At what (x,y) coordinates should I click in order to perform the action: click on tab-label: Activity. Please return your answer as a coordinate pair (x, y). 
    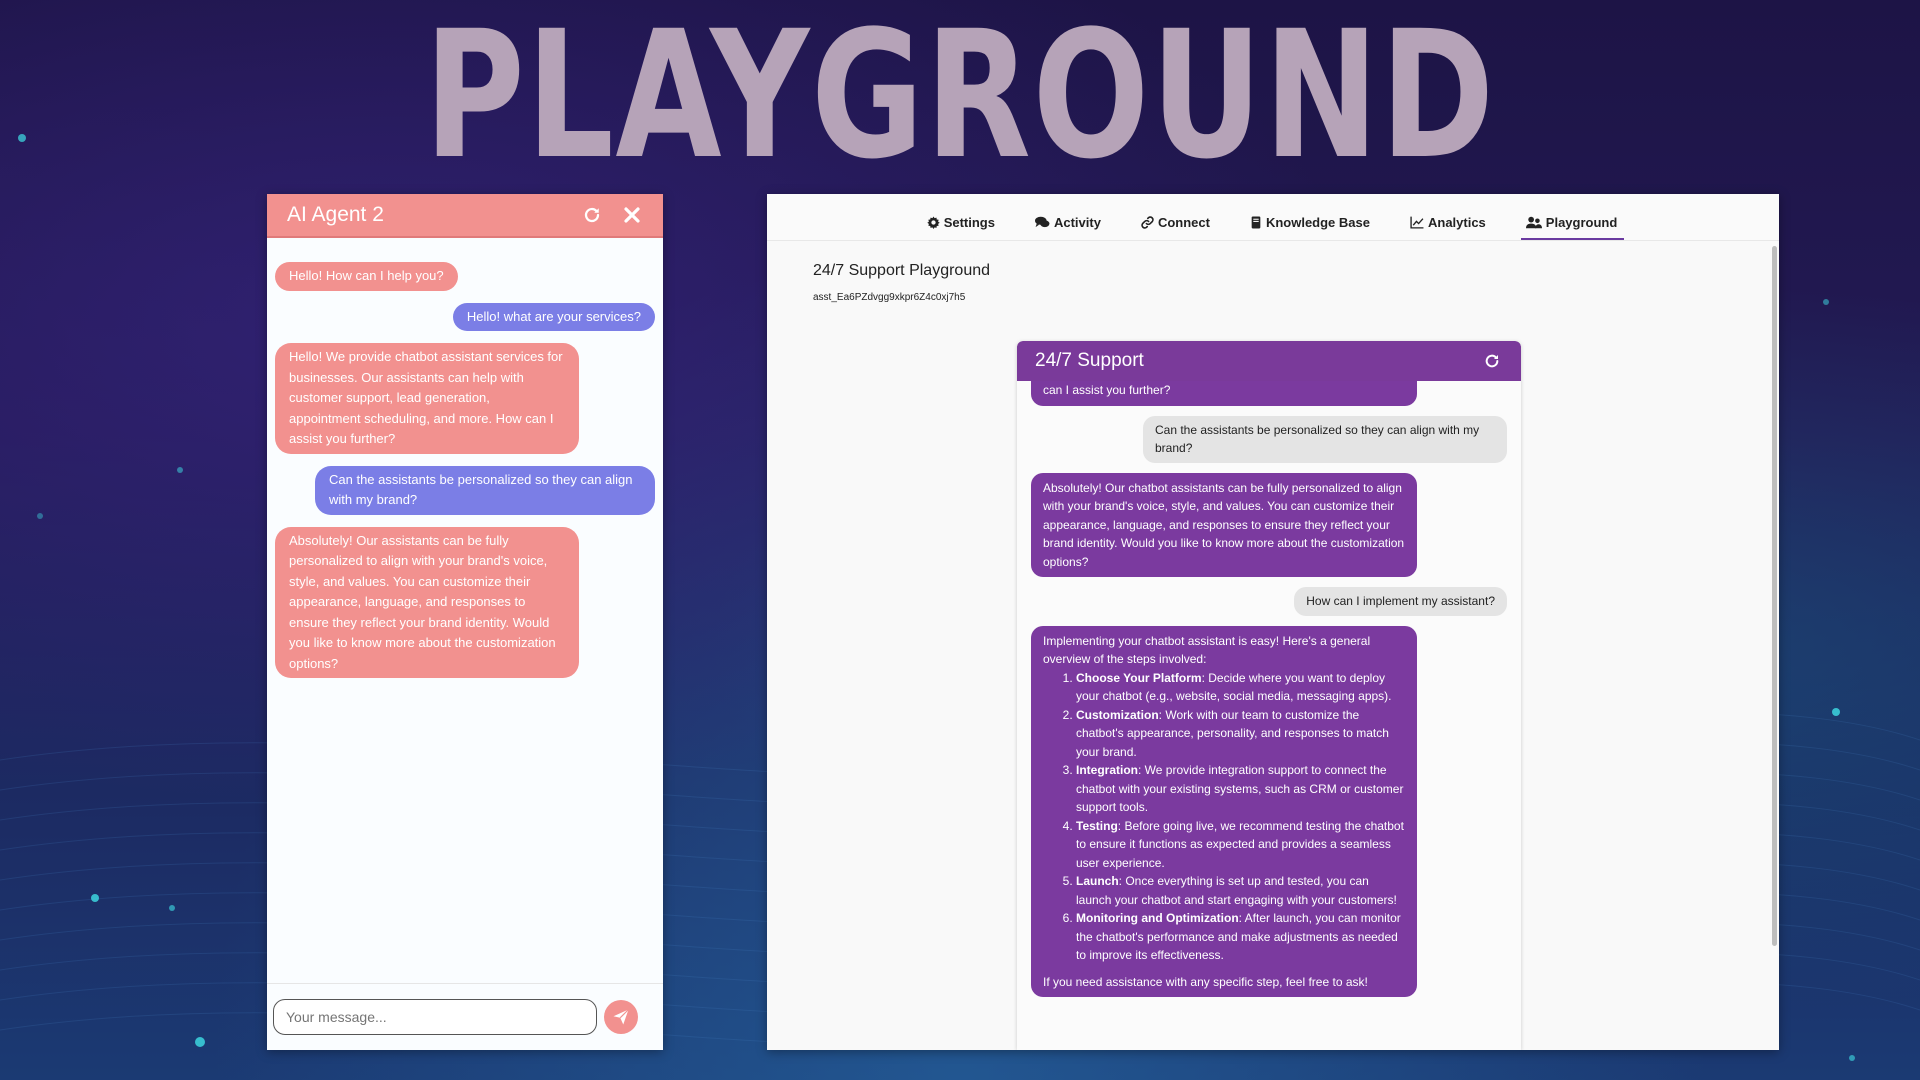
    Looking at the image, I should click on (1077, 222).